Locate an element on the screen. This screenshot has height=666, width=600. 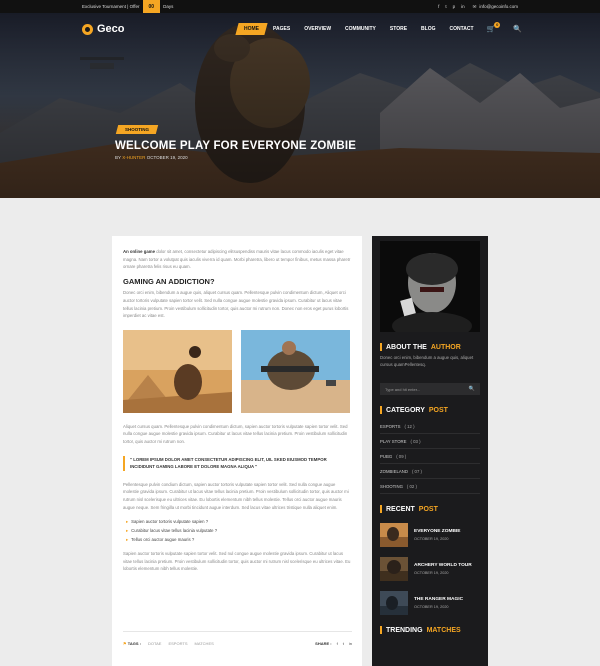
category-title: CATEGORY POST is located at coordinates (430, 410).